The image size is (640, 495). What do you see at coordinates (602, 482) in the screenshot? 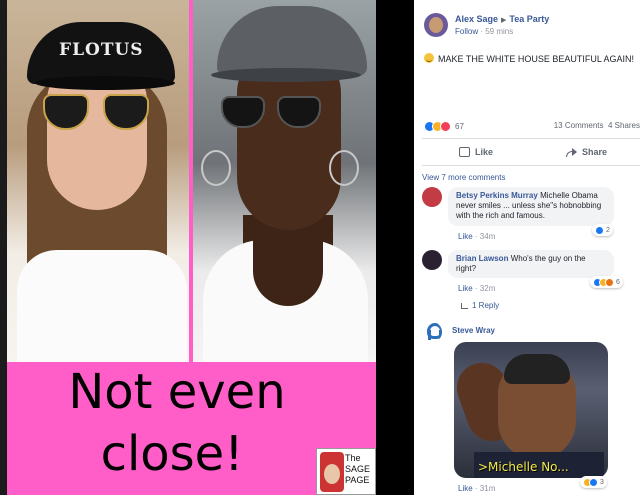
I see `comment-reaction-count: 3` at bounding box center [602, 482].